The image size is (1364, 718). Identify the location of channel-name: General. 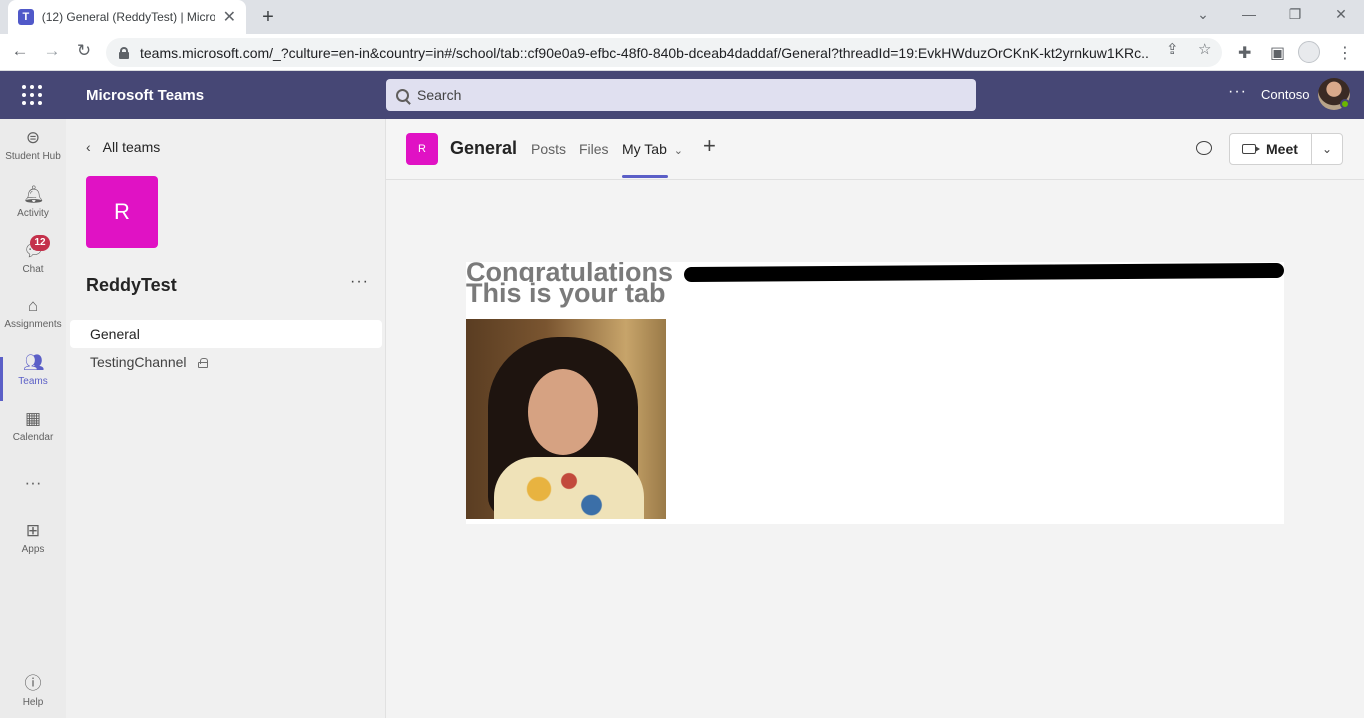
(115, 334).